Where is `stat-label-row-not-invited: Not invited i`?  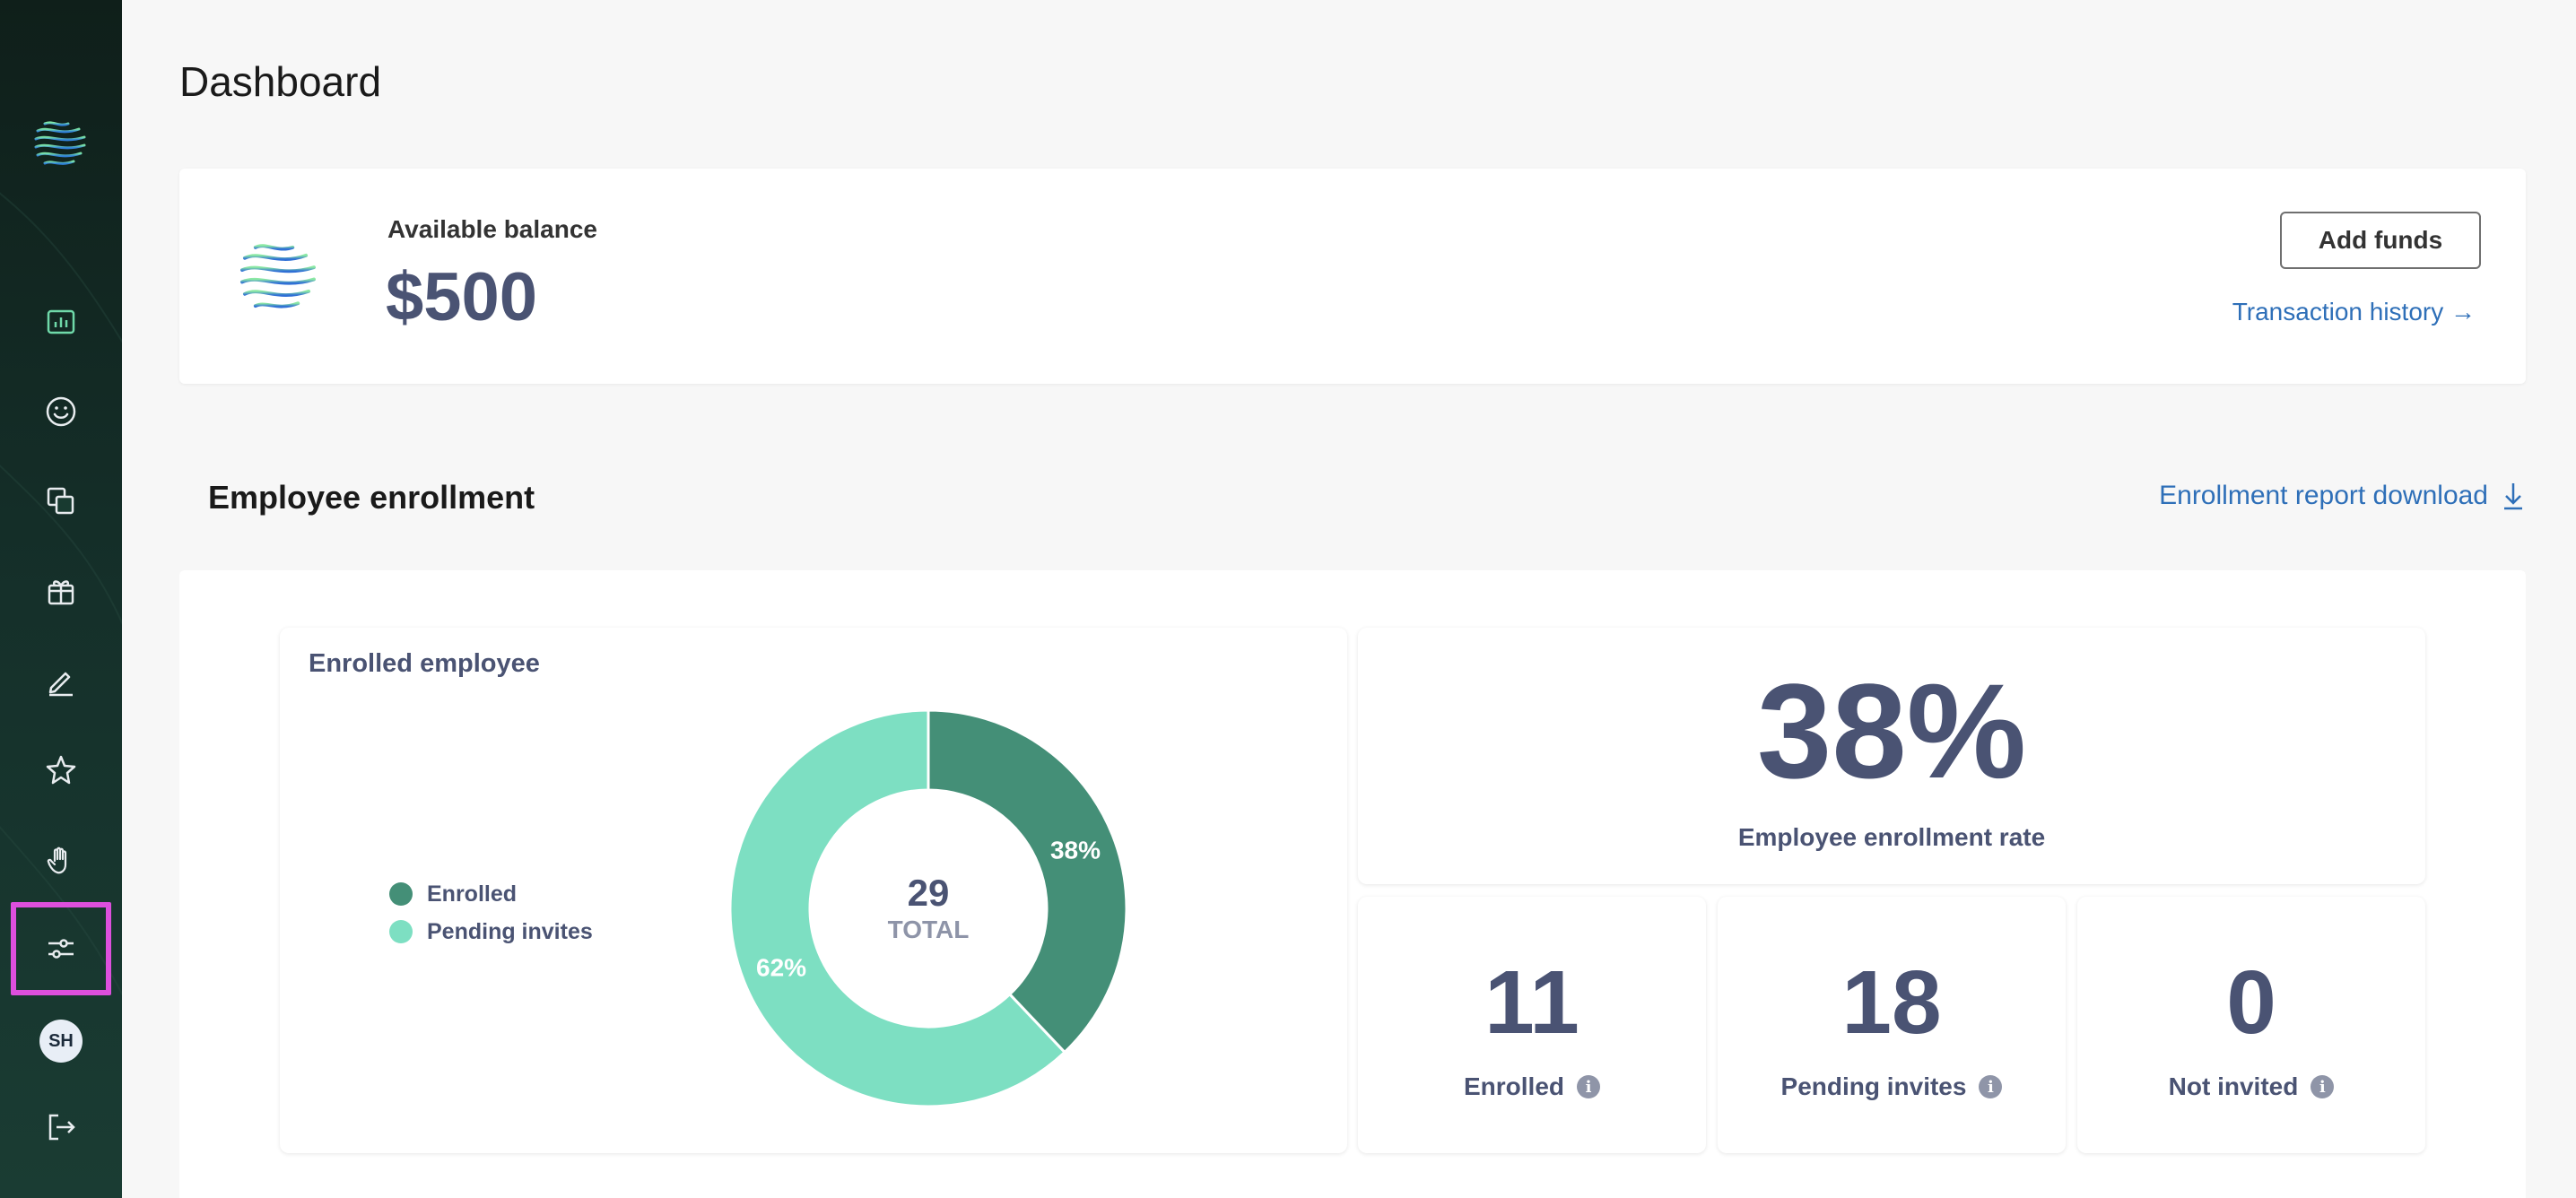
stat-label-row-not-invited: Not invited i is located at coordinates (2251, 1086).